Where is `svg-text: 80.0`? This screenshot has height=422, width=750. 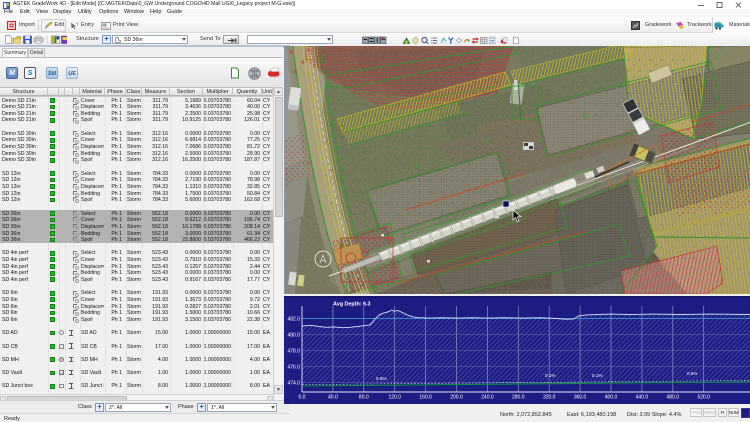
svg-text: 80.0 is located at coordinates (364, 398).